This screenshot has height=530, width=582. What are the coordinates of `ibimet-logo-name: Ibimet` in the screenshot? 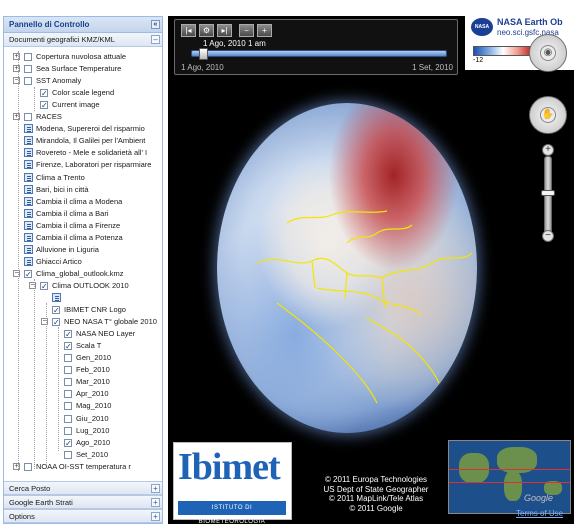 It's located at (229, 467).